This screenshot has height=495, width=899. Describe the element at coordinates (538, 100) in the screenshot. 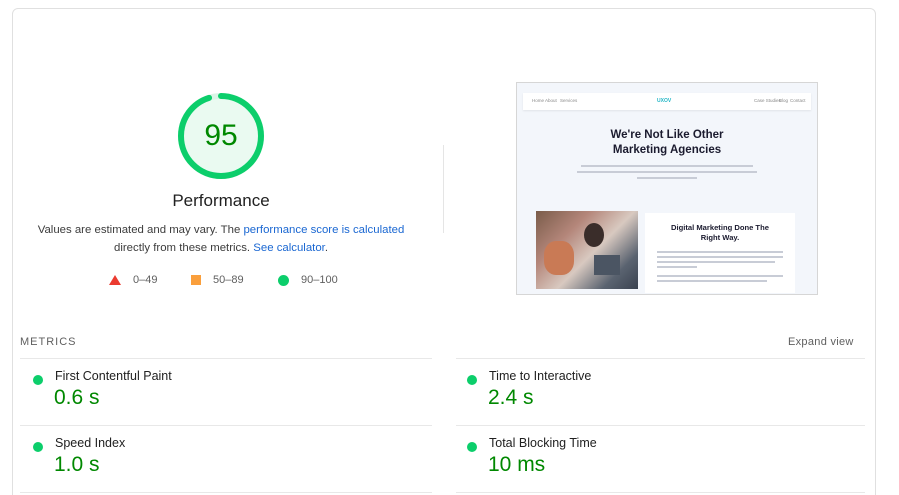

I see `screenshot-nav-link: Home` at that location.